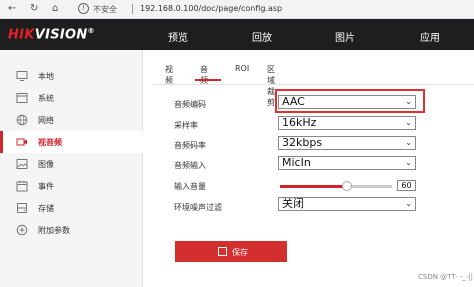 This screenshot has width=474, height=287. What do you see at coordinates (22, 230) in the screenshot?
I see `extra-params-icon` at bounding box center [22, 230].